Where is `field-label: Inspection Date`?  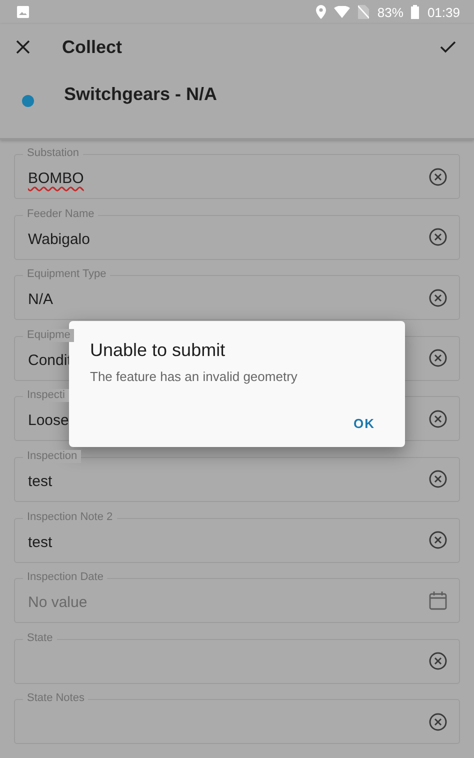
field-label: Inspection Date is located at coordinates (65, 577).